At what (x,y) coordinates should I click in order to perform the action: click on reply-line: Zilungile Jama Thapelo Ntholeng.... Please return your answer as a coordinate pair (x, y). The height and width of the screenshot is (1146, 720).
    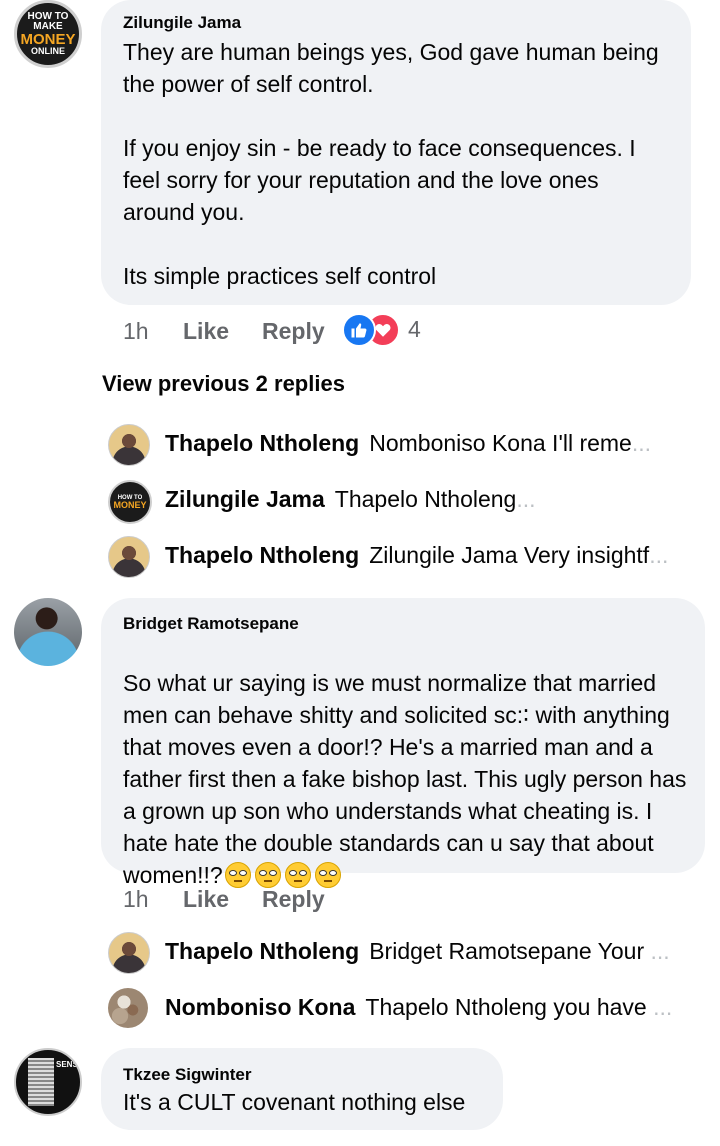
    Looking at the image, I should click on (350, 499).